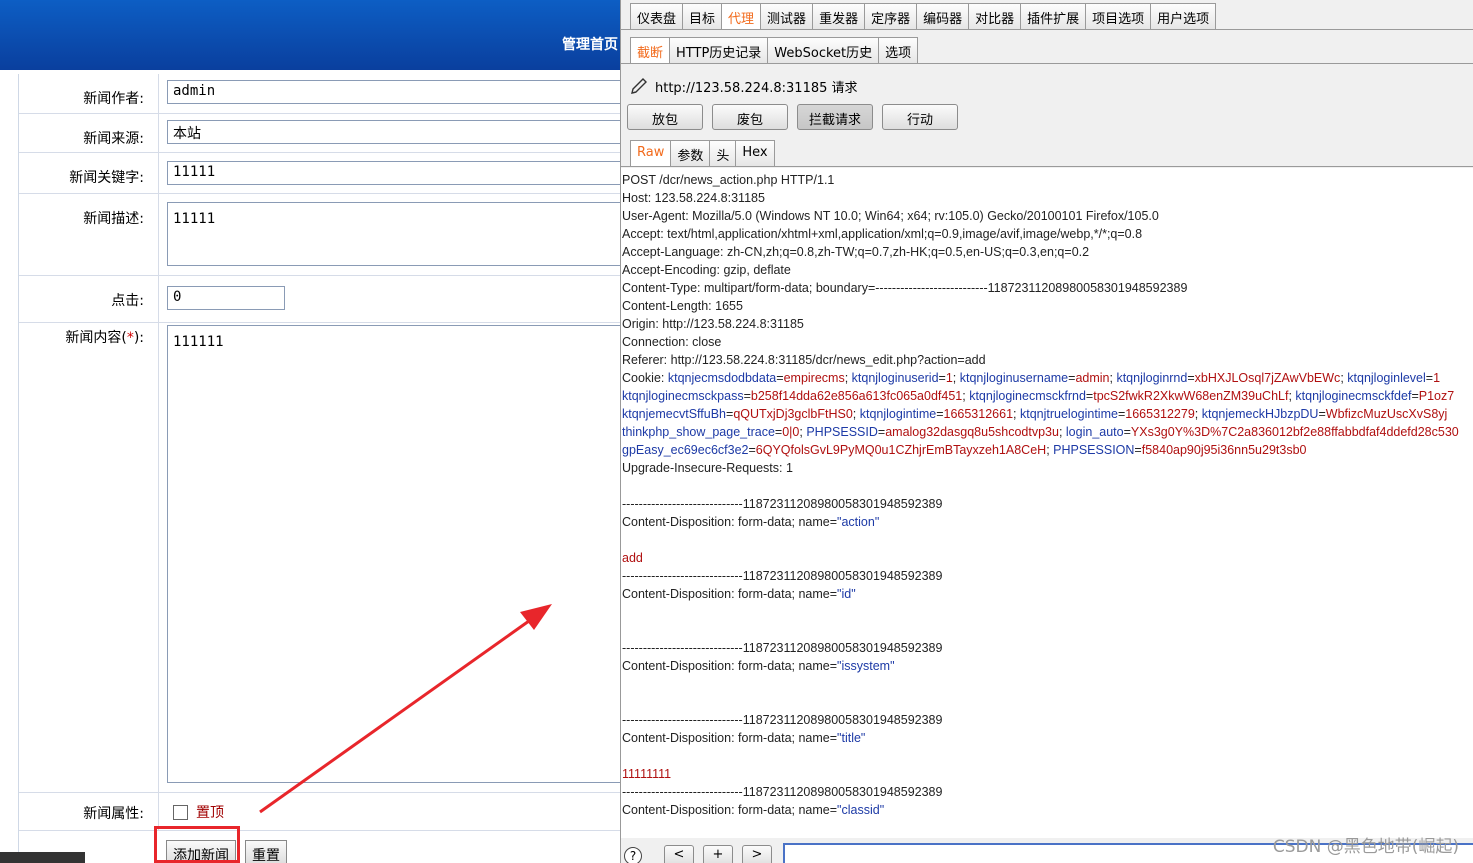 This screenshot has height=863, width=1473. I want to click on header-line: Content-Length: 1655, so click(682, 306).